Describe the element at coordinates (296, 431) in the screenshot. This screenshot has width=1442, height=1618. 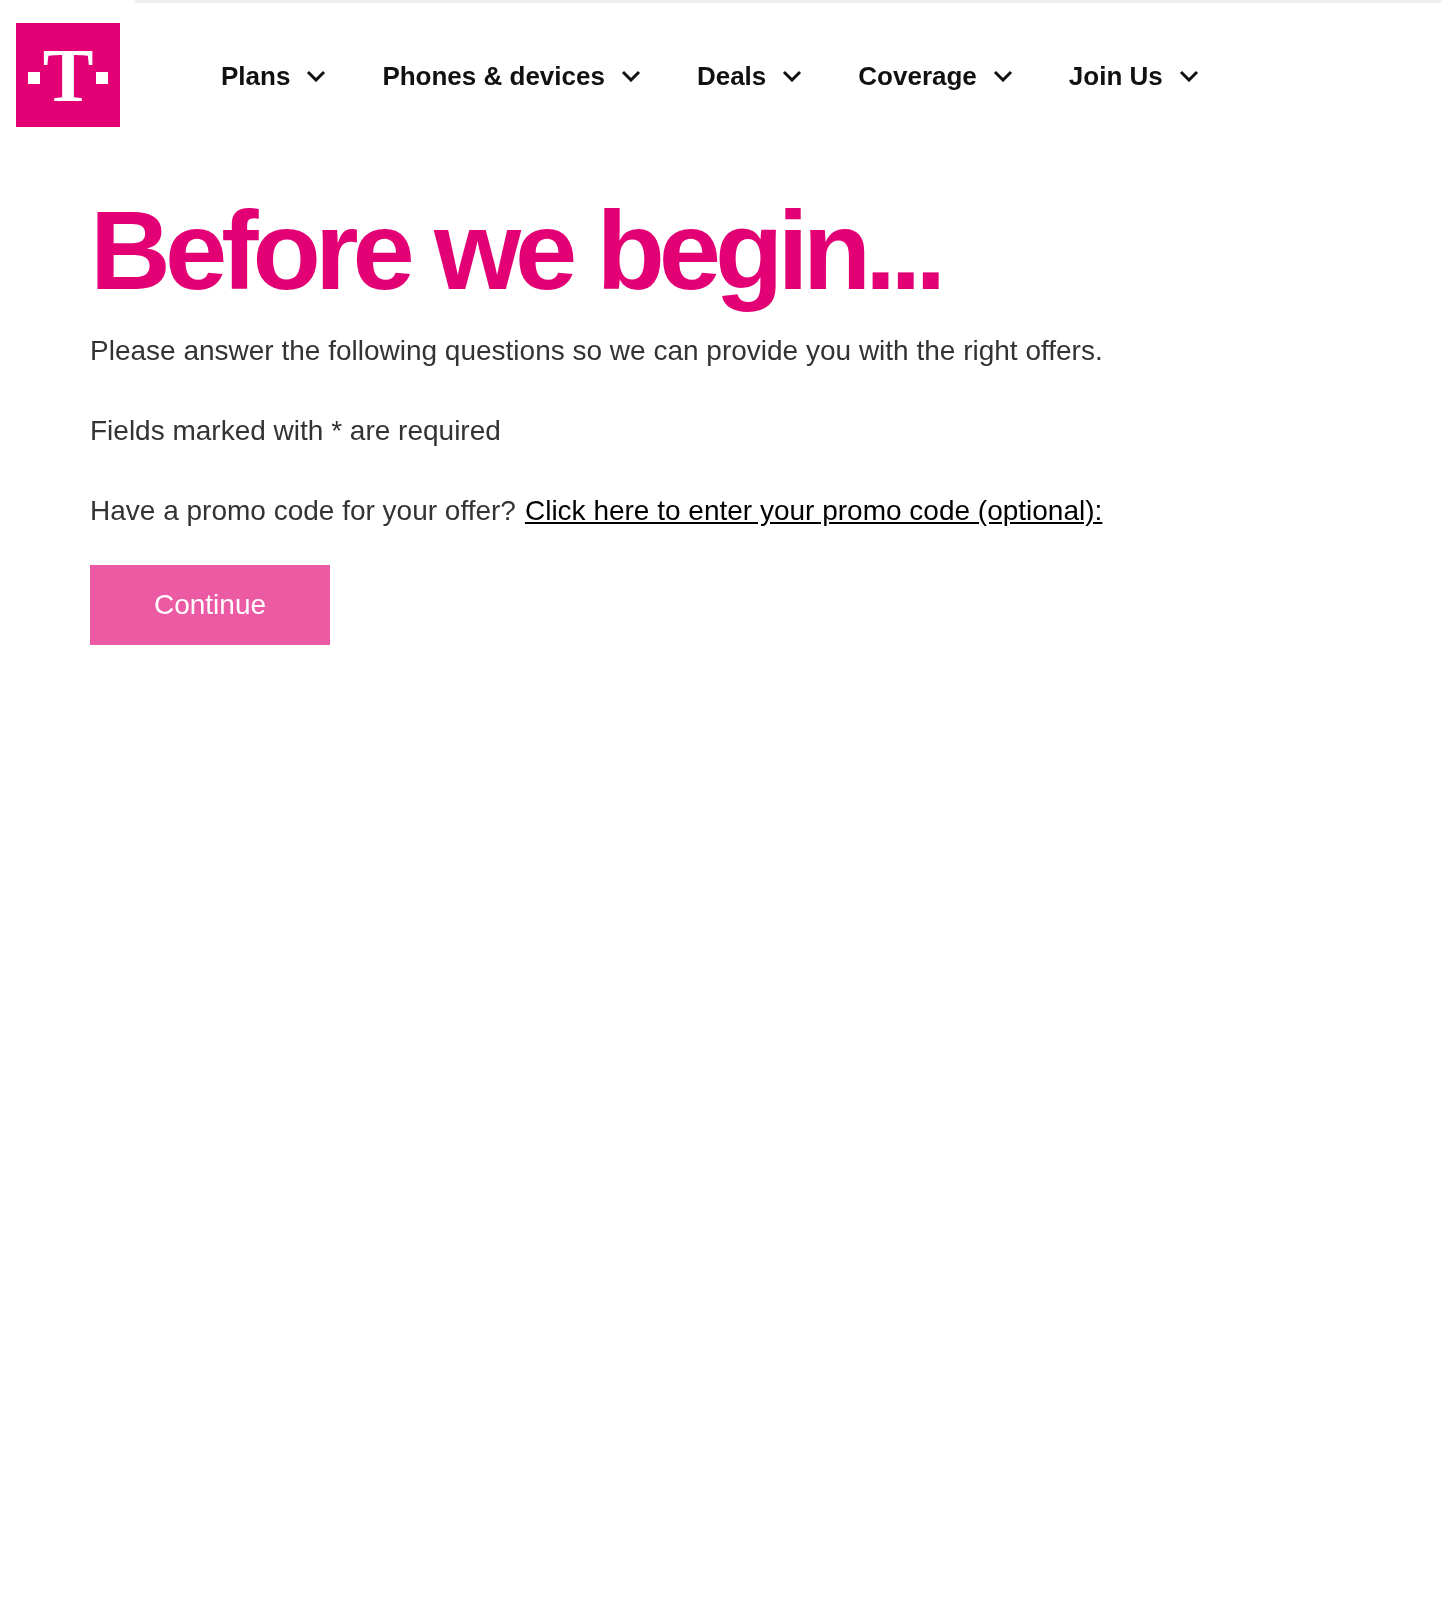
I see `required-note: Fields marked with * are required` at that location.